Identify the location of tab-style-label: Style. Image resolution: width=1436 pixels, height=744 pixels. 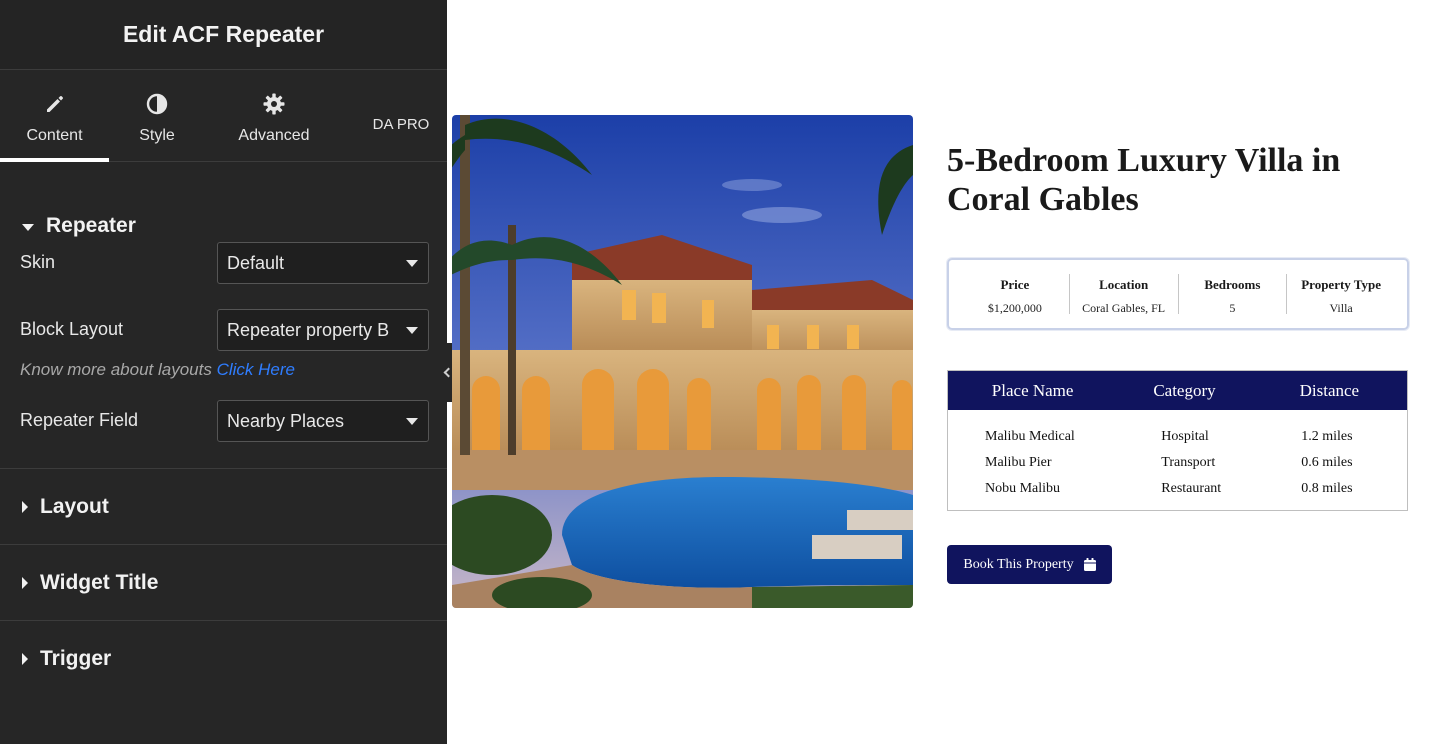
(157, 135).